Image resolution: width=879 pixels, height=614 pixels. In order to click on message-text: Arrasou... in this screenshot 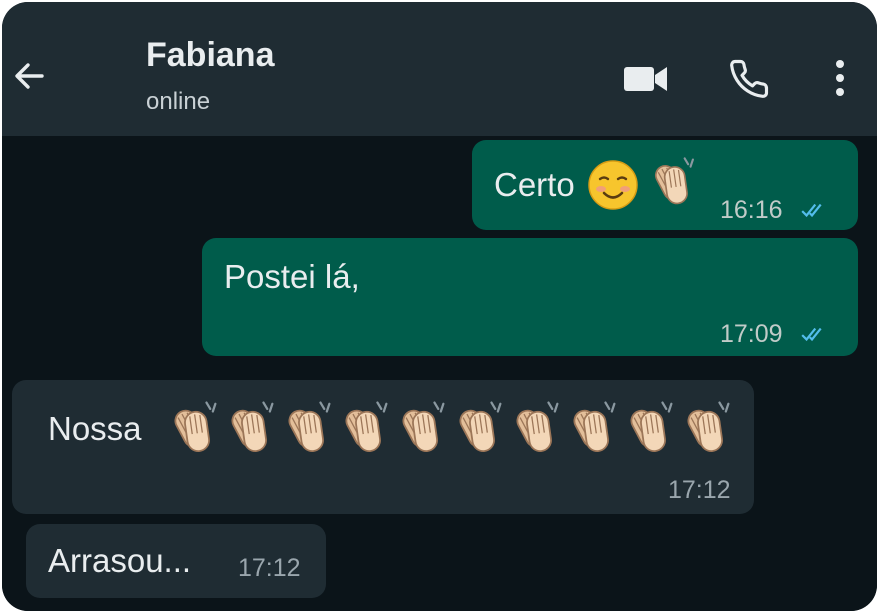, I will do `click(120, 560)`.